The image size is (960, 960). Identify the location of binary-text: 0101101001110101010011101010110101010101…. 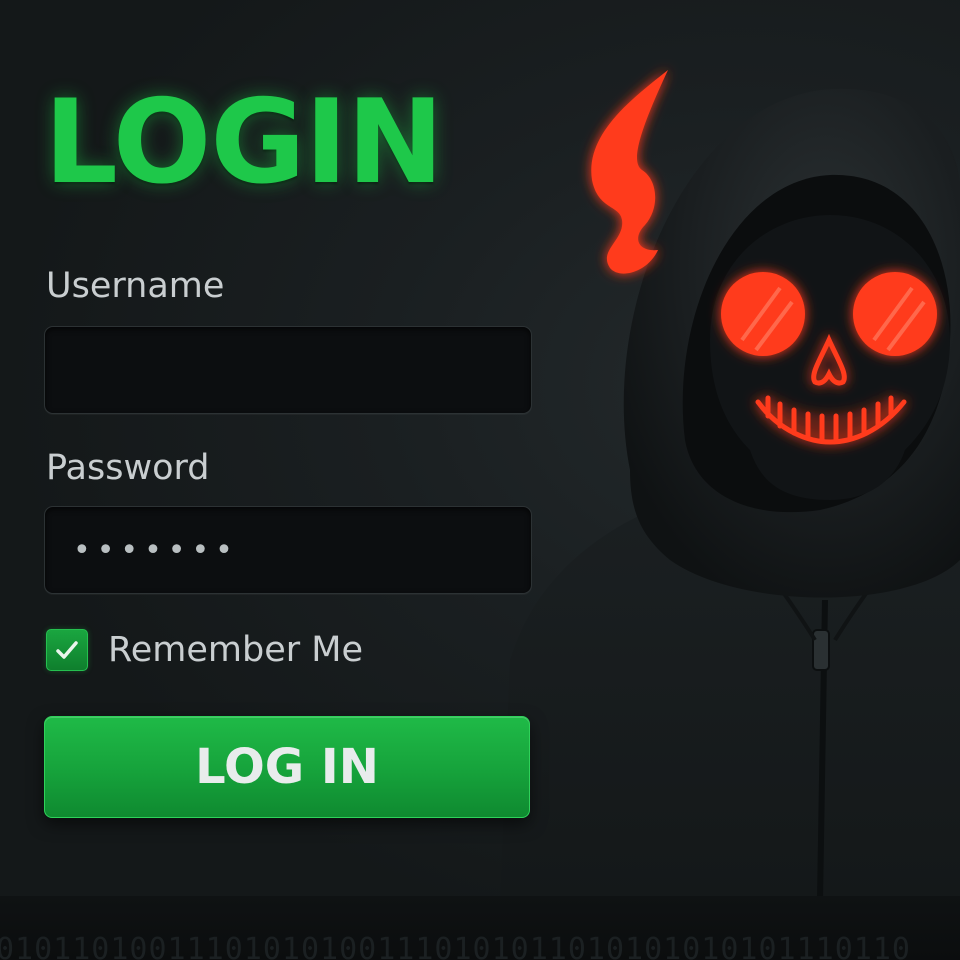
(455, 946).